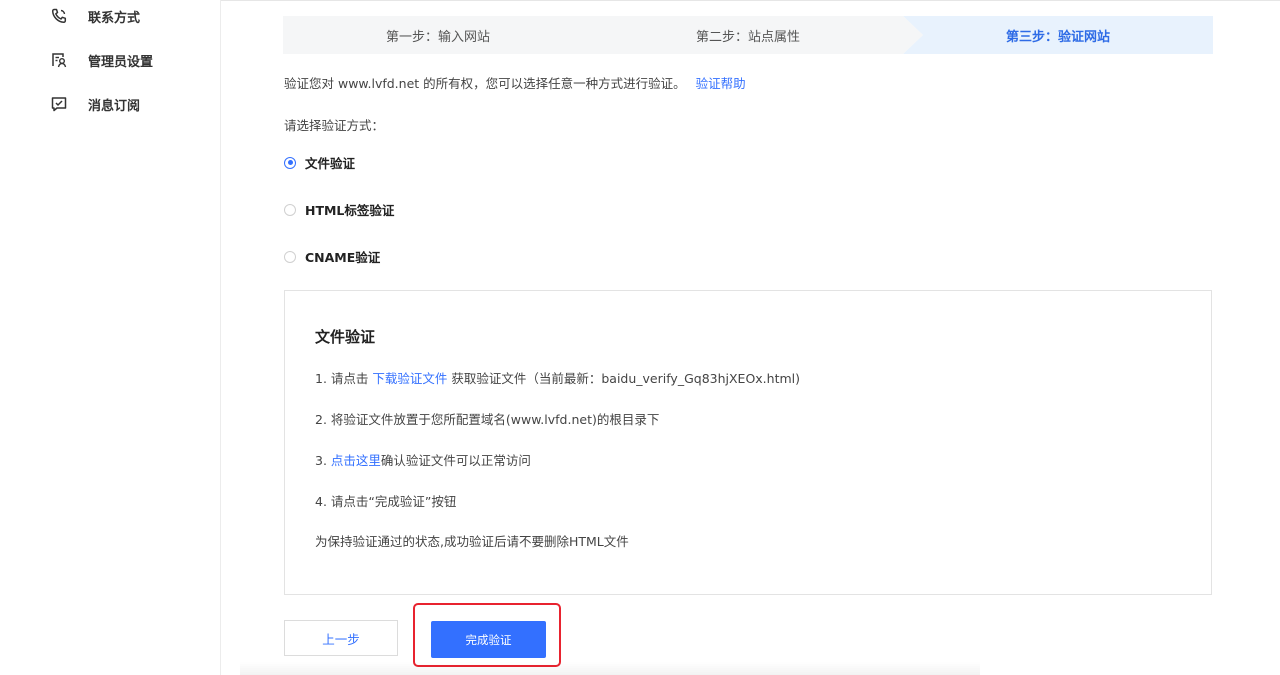 The height and width of the screenshot is (675, 1280). I want to click on sidebar-item-label: 消息订阅, so click(114, 106).